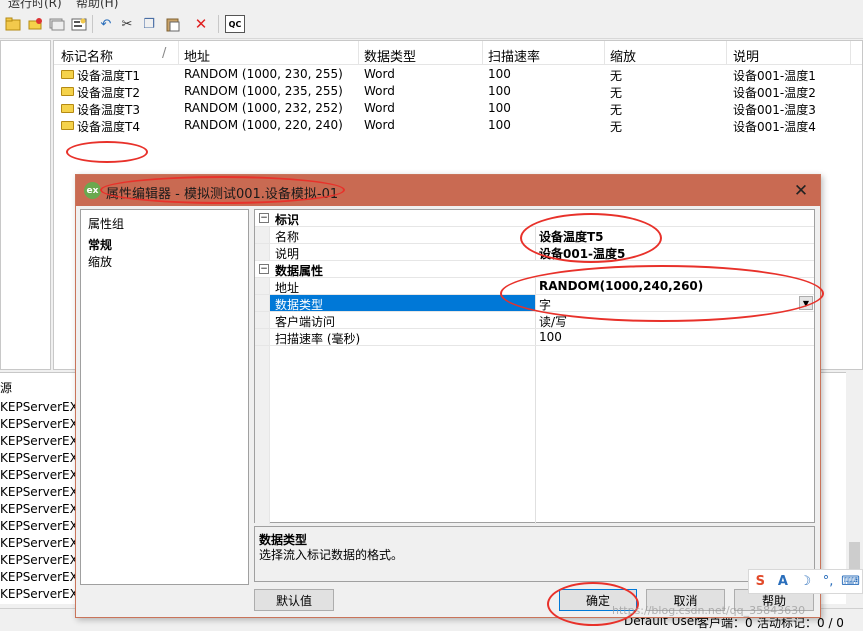 The height and width of the screenshot is (631, 863). Describe the element at coordinates (108, 127) in the screenshot. I see `cell-name: 设备温度T4` at that location.